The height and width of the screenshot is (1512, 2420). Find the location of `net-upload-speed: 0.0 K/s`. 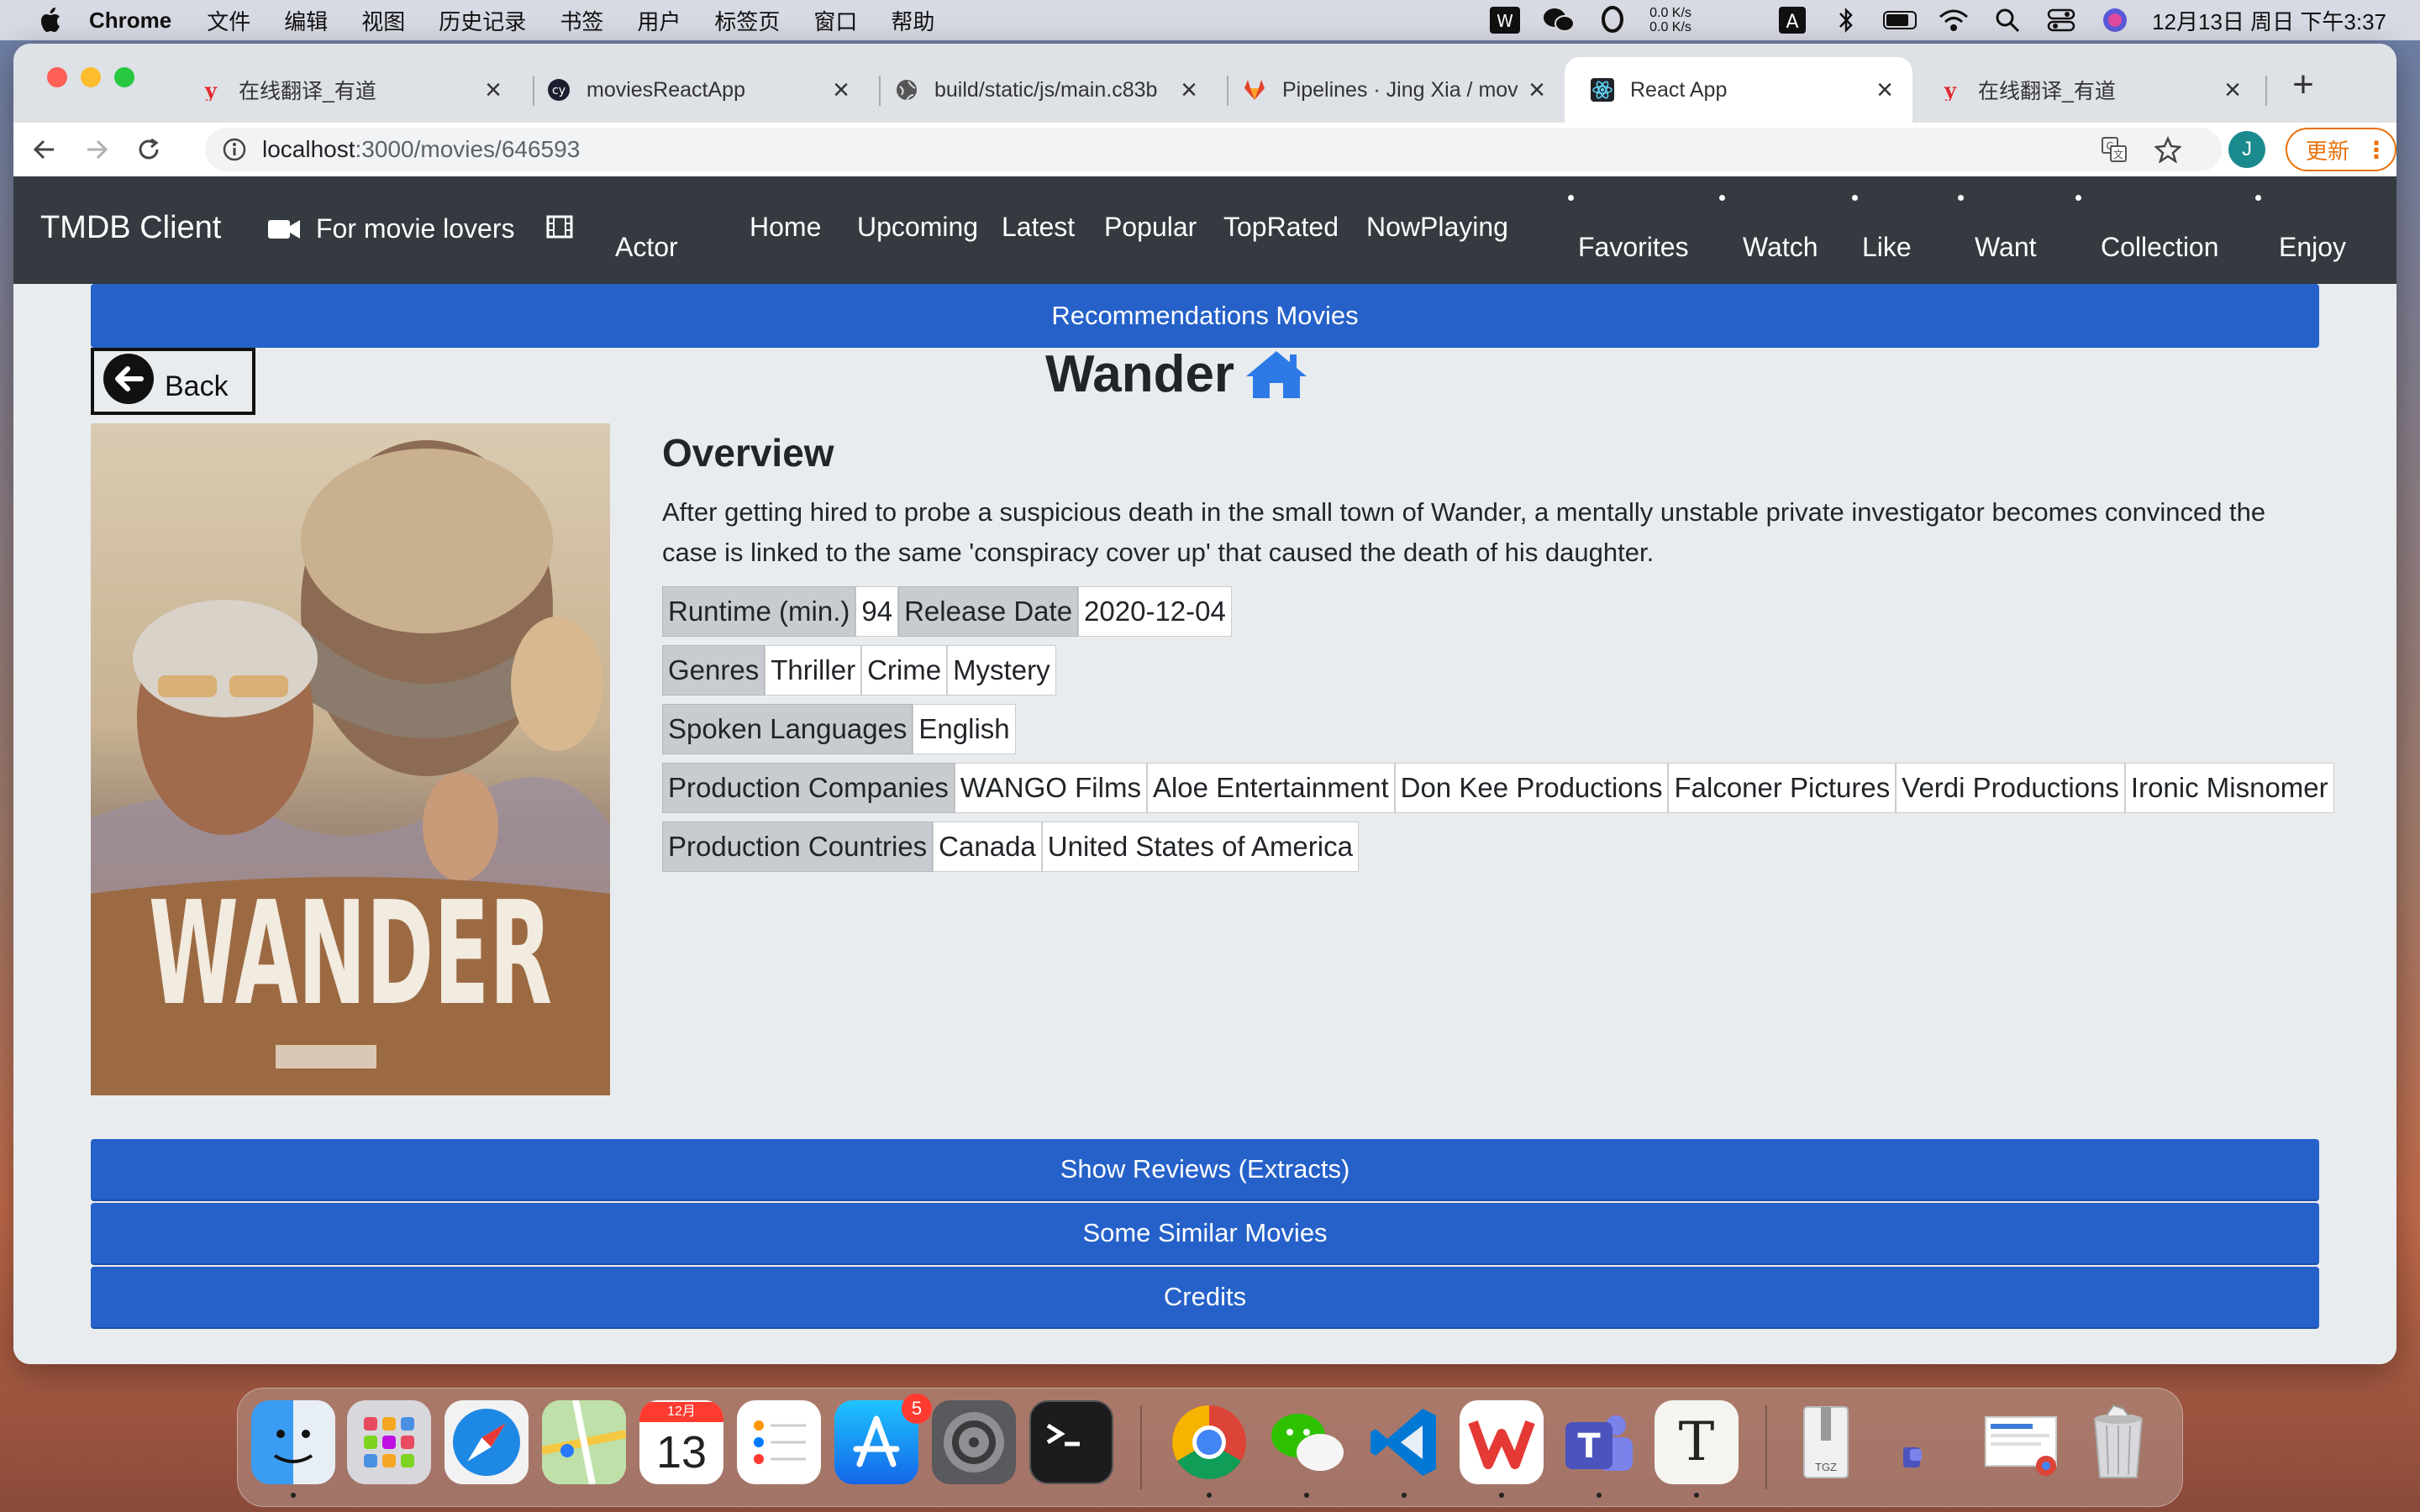

net-upload-speed: 0.0 K/s is located at coordinates (1670, 13).